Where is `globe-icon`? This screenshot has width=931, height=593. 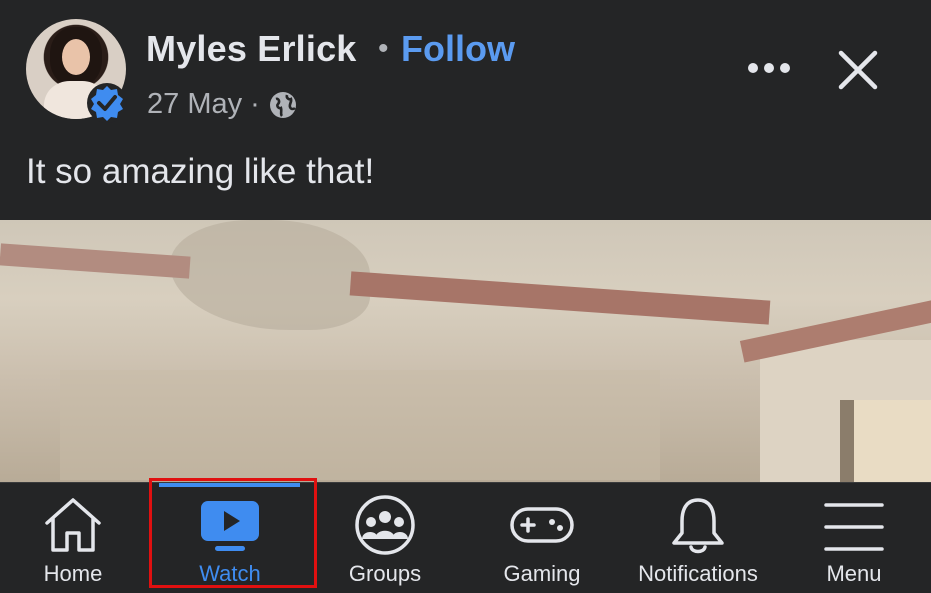 globe-icon is located at coordinates (282, 104).